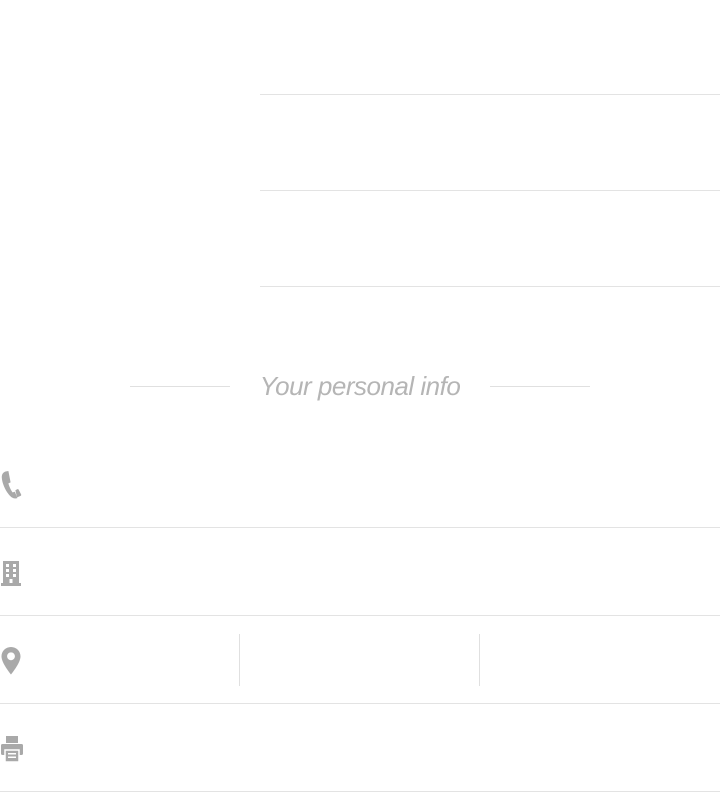  Describe the element at coordinates (540, 386) in the screenshot. I see `divider-right` at that location.